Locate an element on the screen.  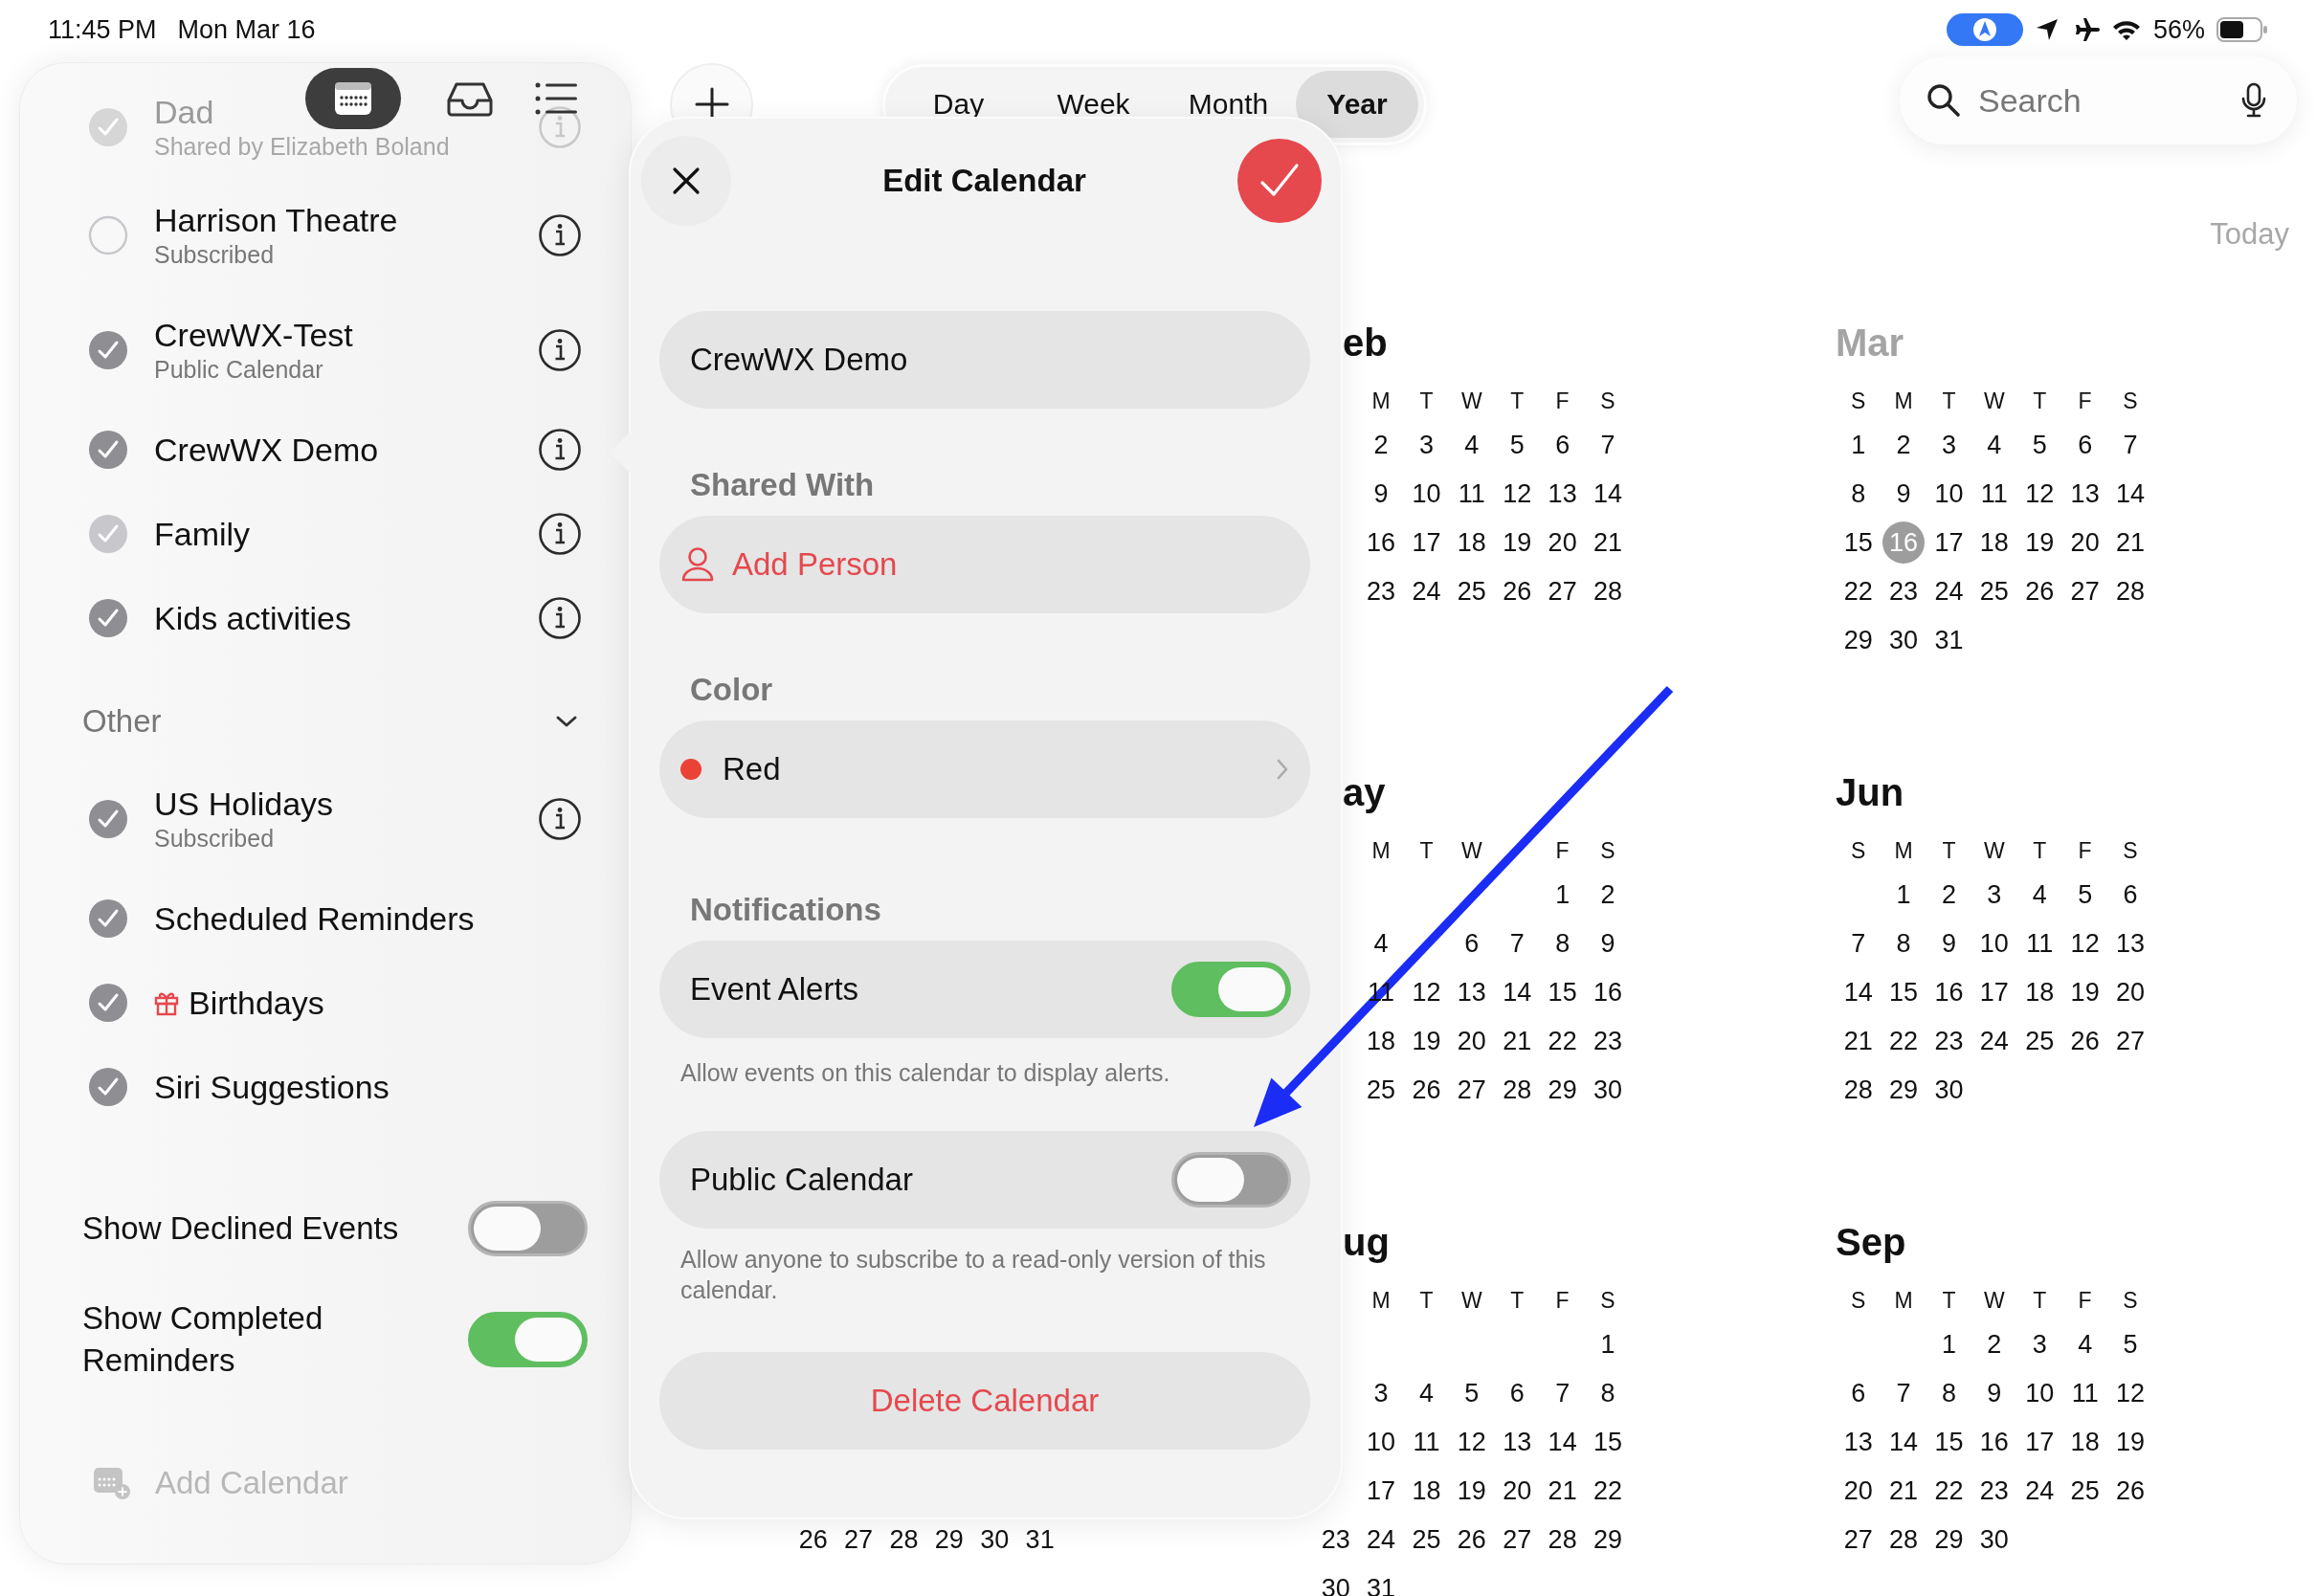
microphone-icon is located at coordinates (2253, 101).